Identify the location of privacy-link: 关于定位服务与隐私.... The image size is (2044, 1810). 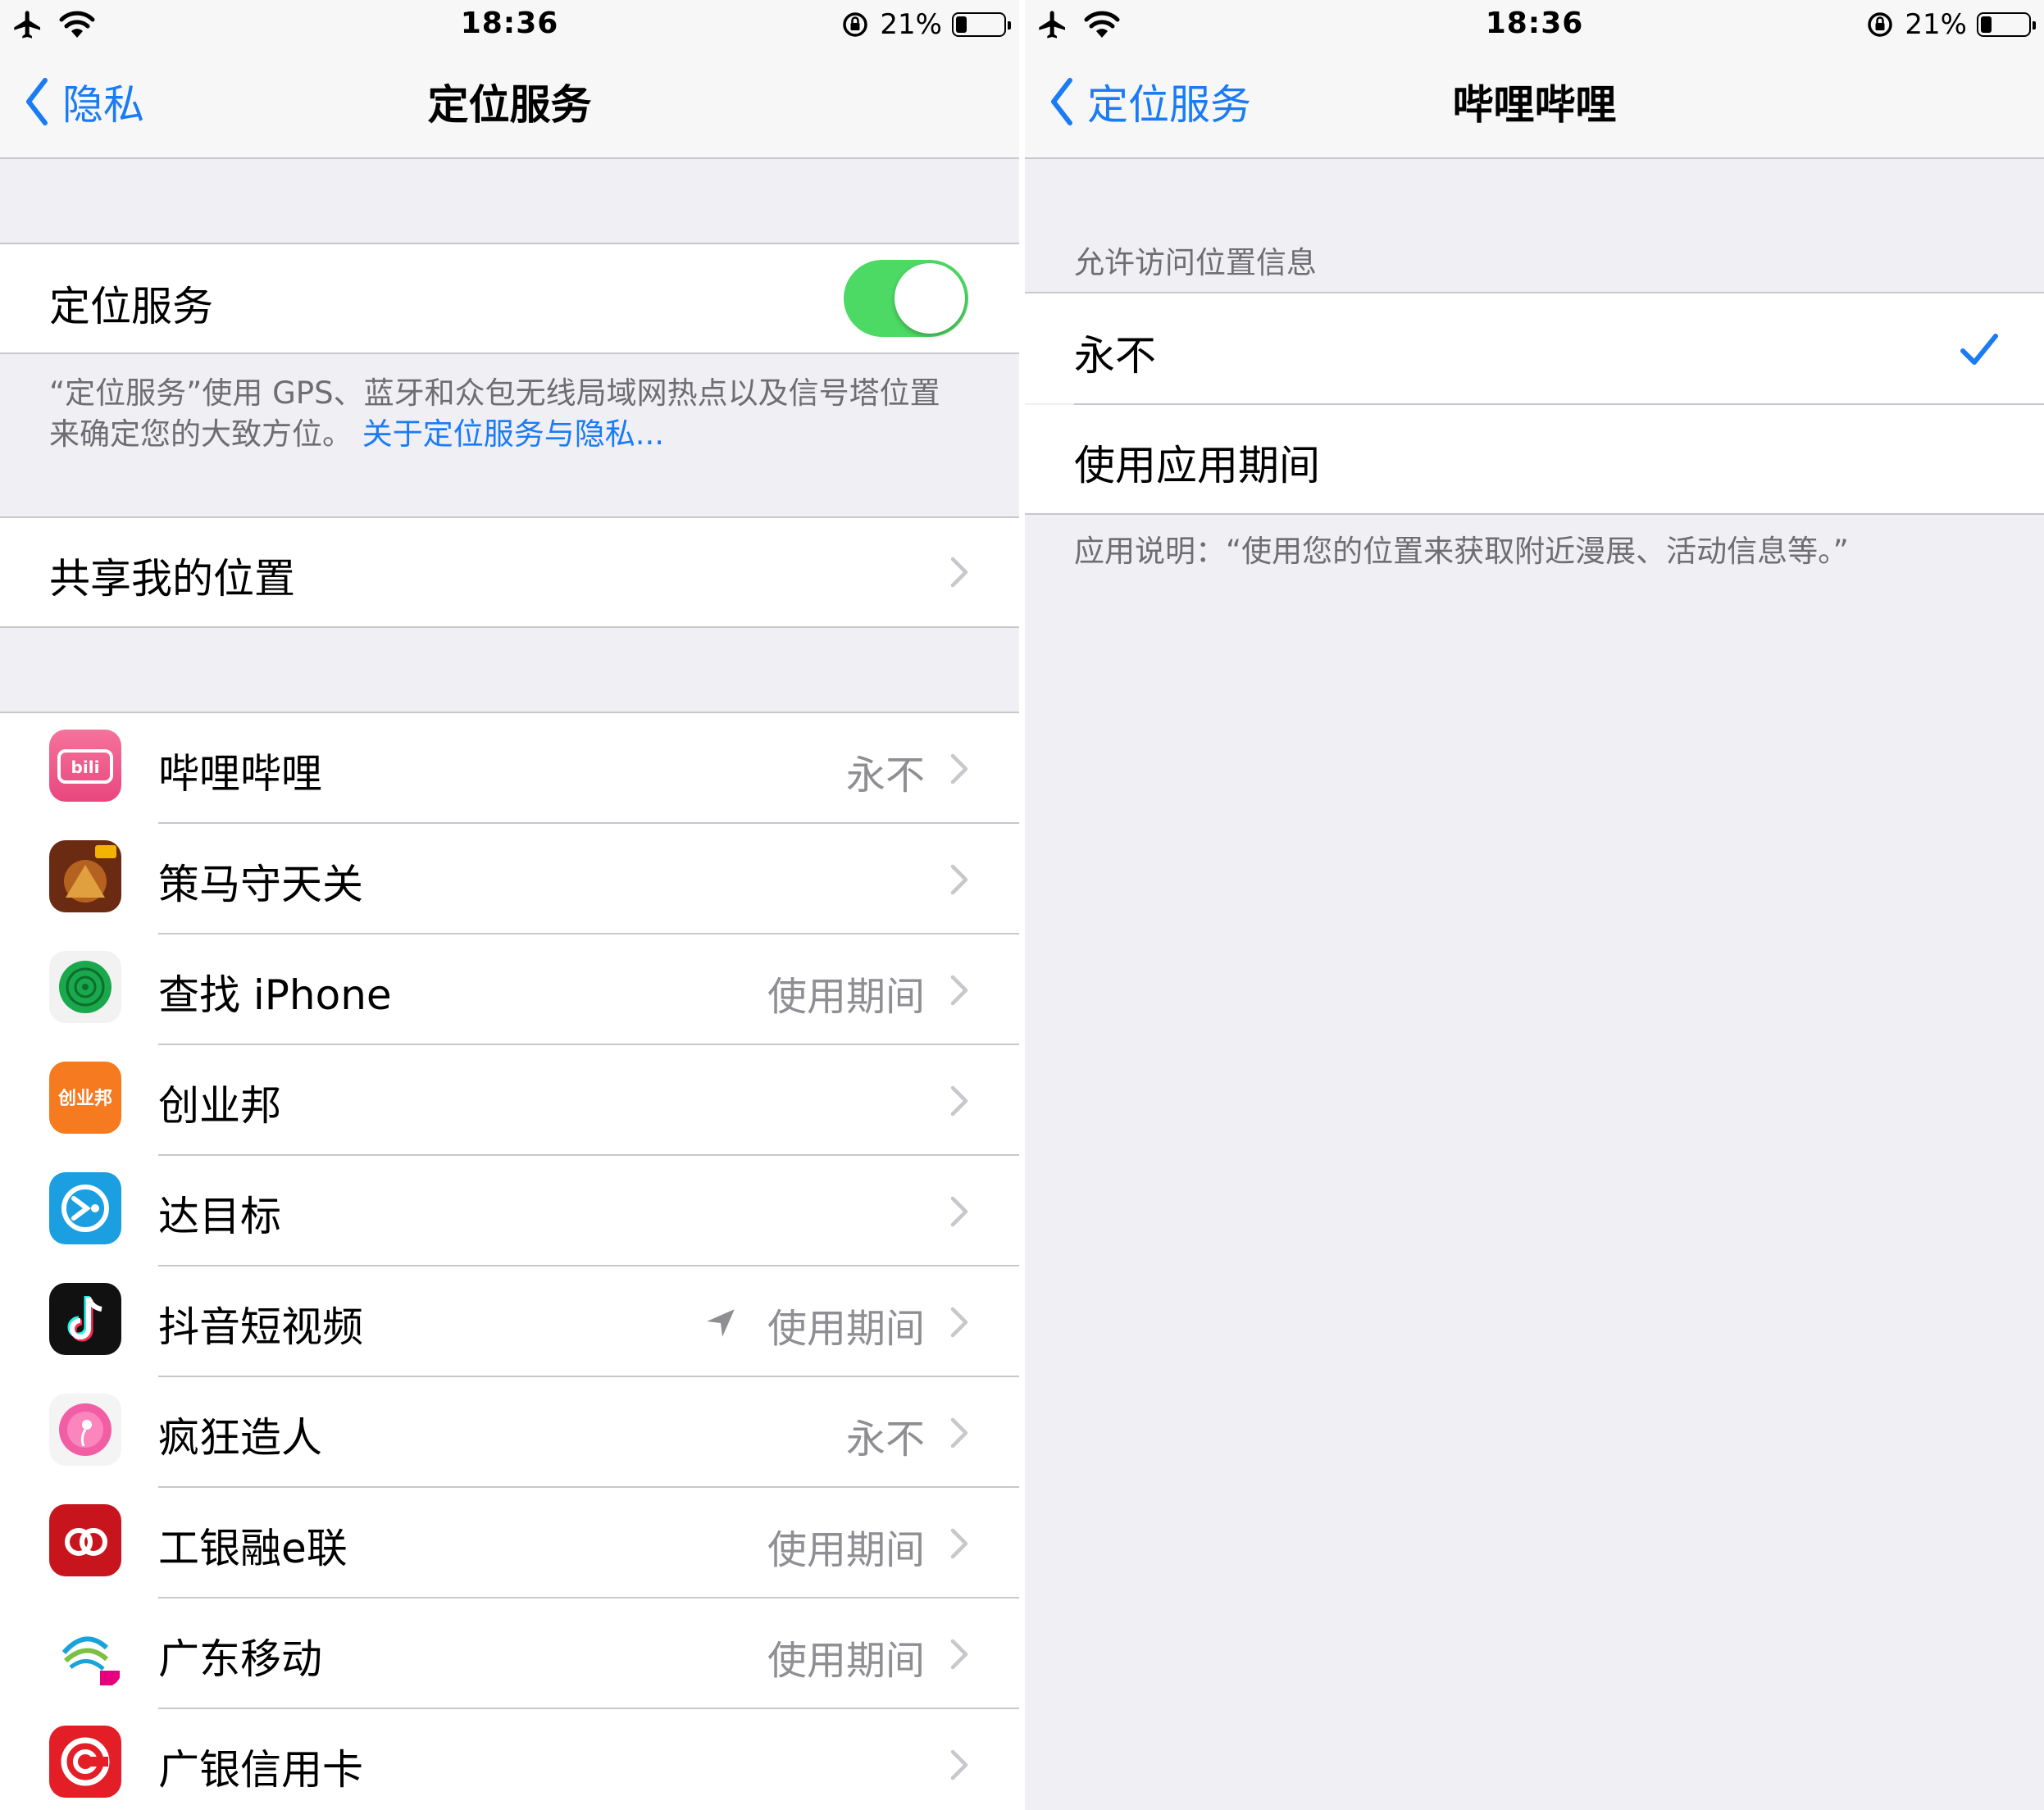
(513, 434).